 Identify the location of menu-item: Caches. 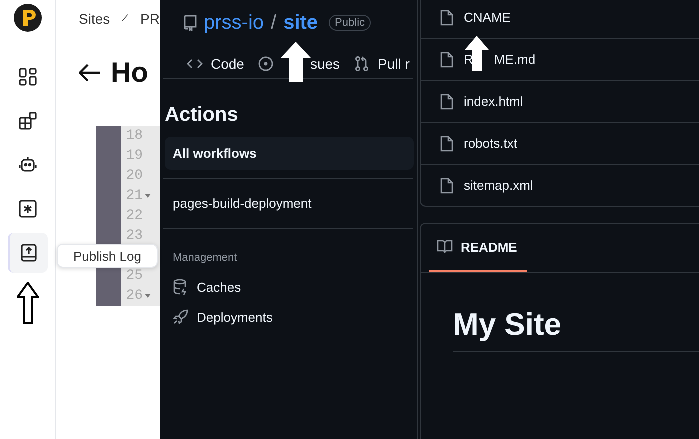
(295, 287).